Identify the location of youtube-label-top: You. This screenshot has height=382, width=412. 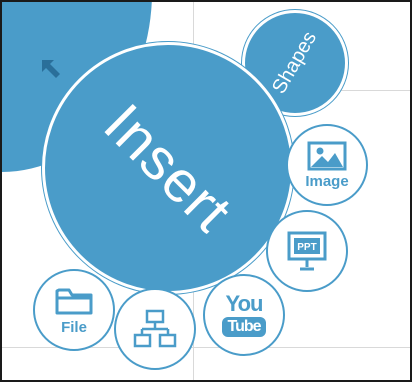
(244, 303).